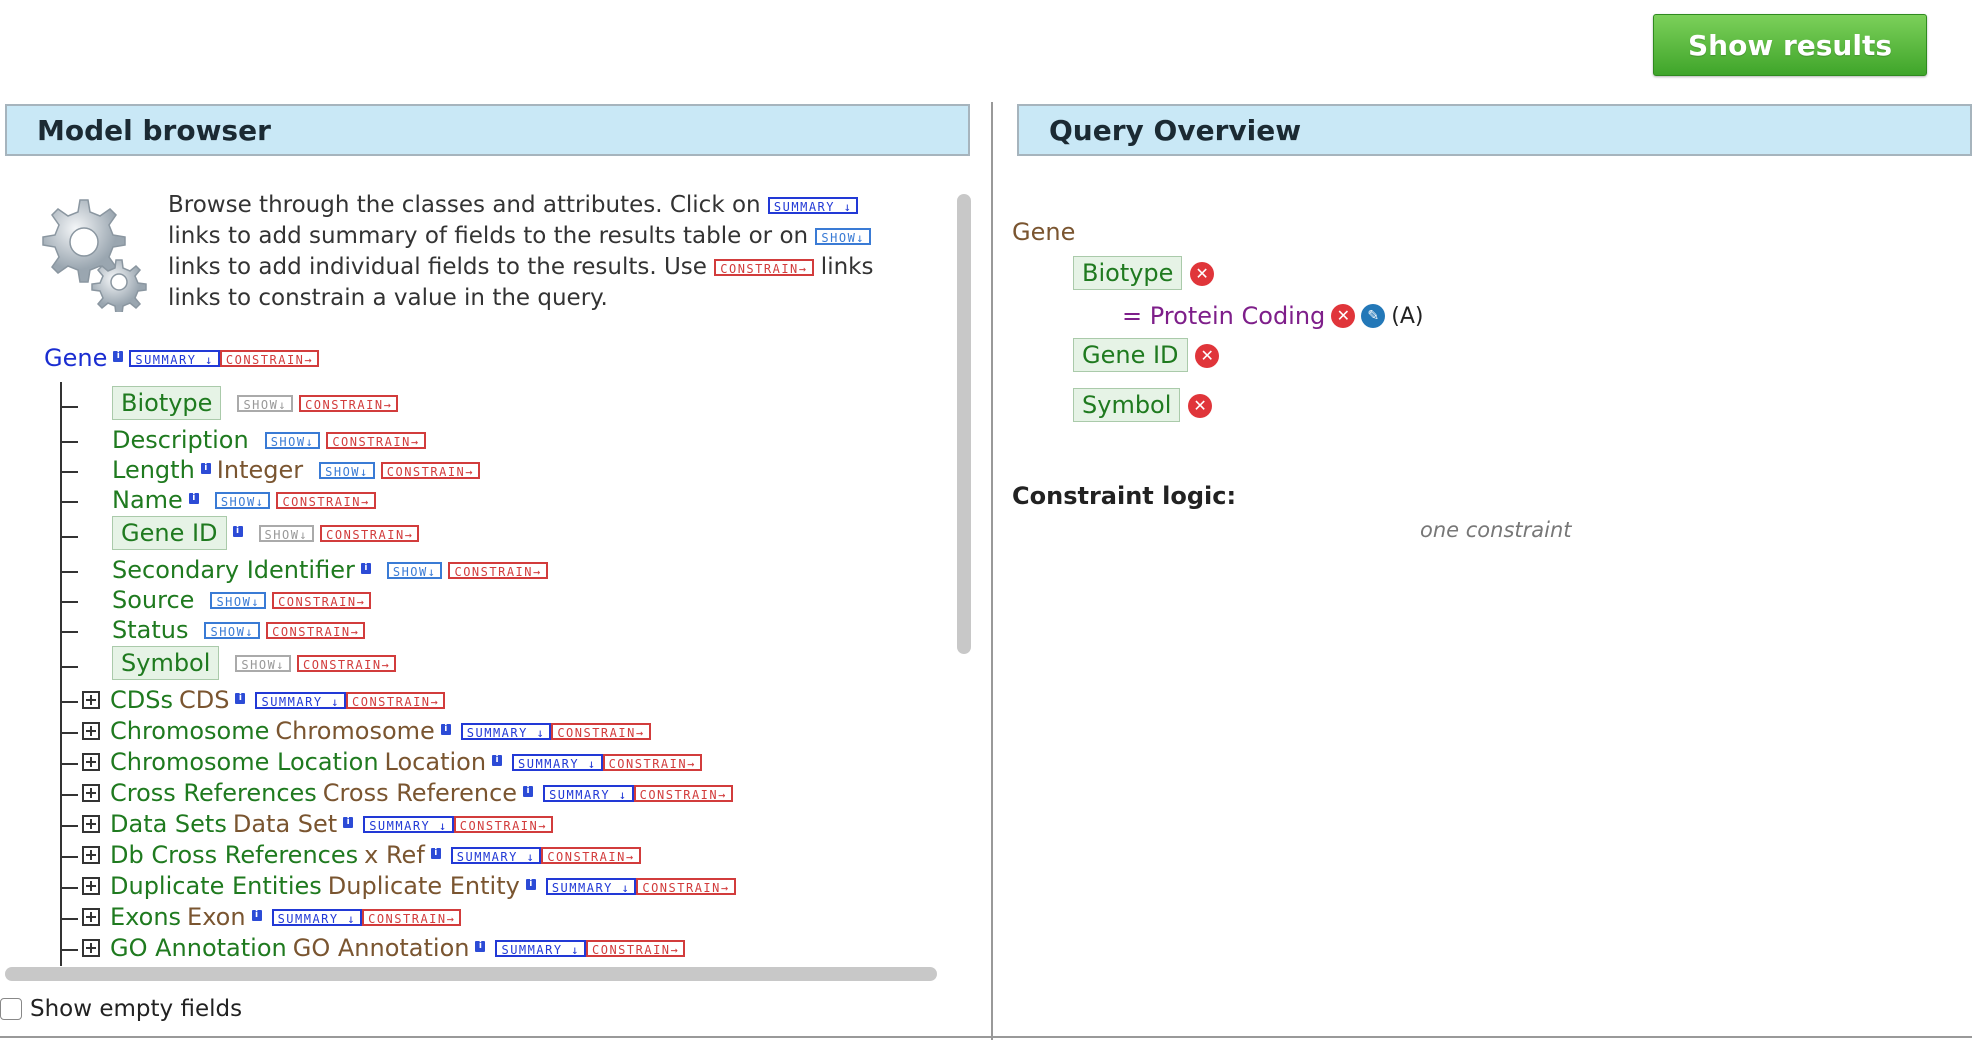 The height and width of the screenshot is (1040, 1972). What do you see at coordinates (471, 974) in the screenshot?
I see `horizontal-scrollbar` at bounding box center [471, 974].